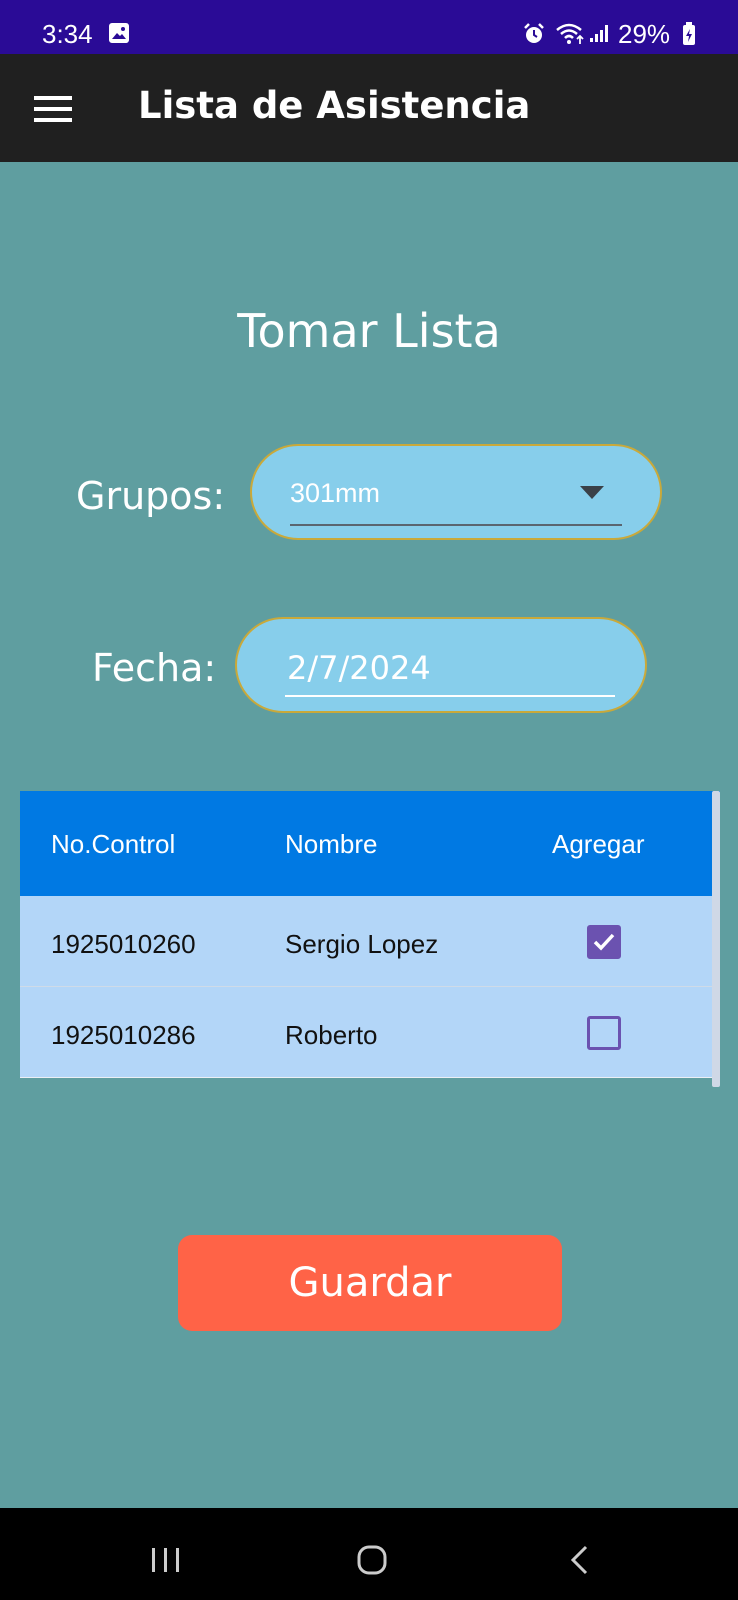  I want to click on groups-dropdown: 301mm, so click(456, 492).